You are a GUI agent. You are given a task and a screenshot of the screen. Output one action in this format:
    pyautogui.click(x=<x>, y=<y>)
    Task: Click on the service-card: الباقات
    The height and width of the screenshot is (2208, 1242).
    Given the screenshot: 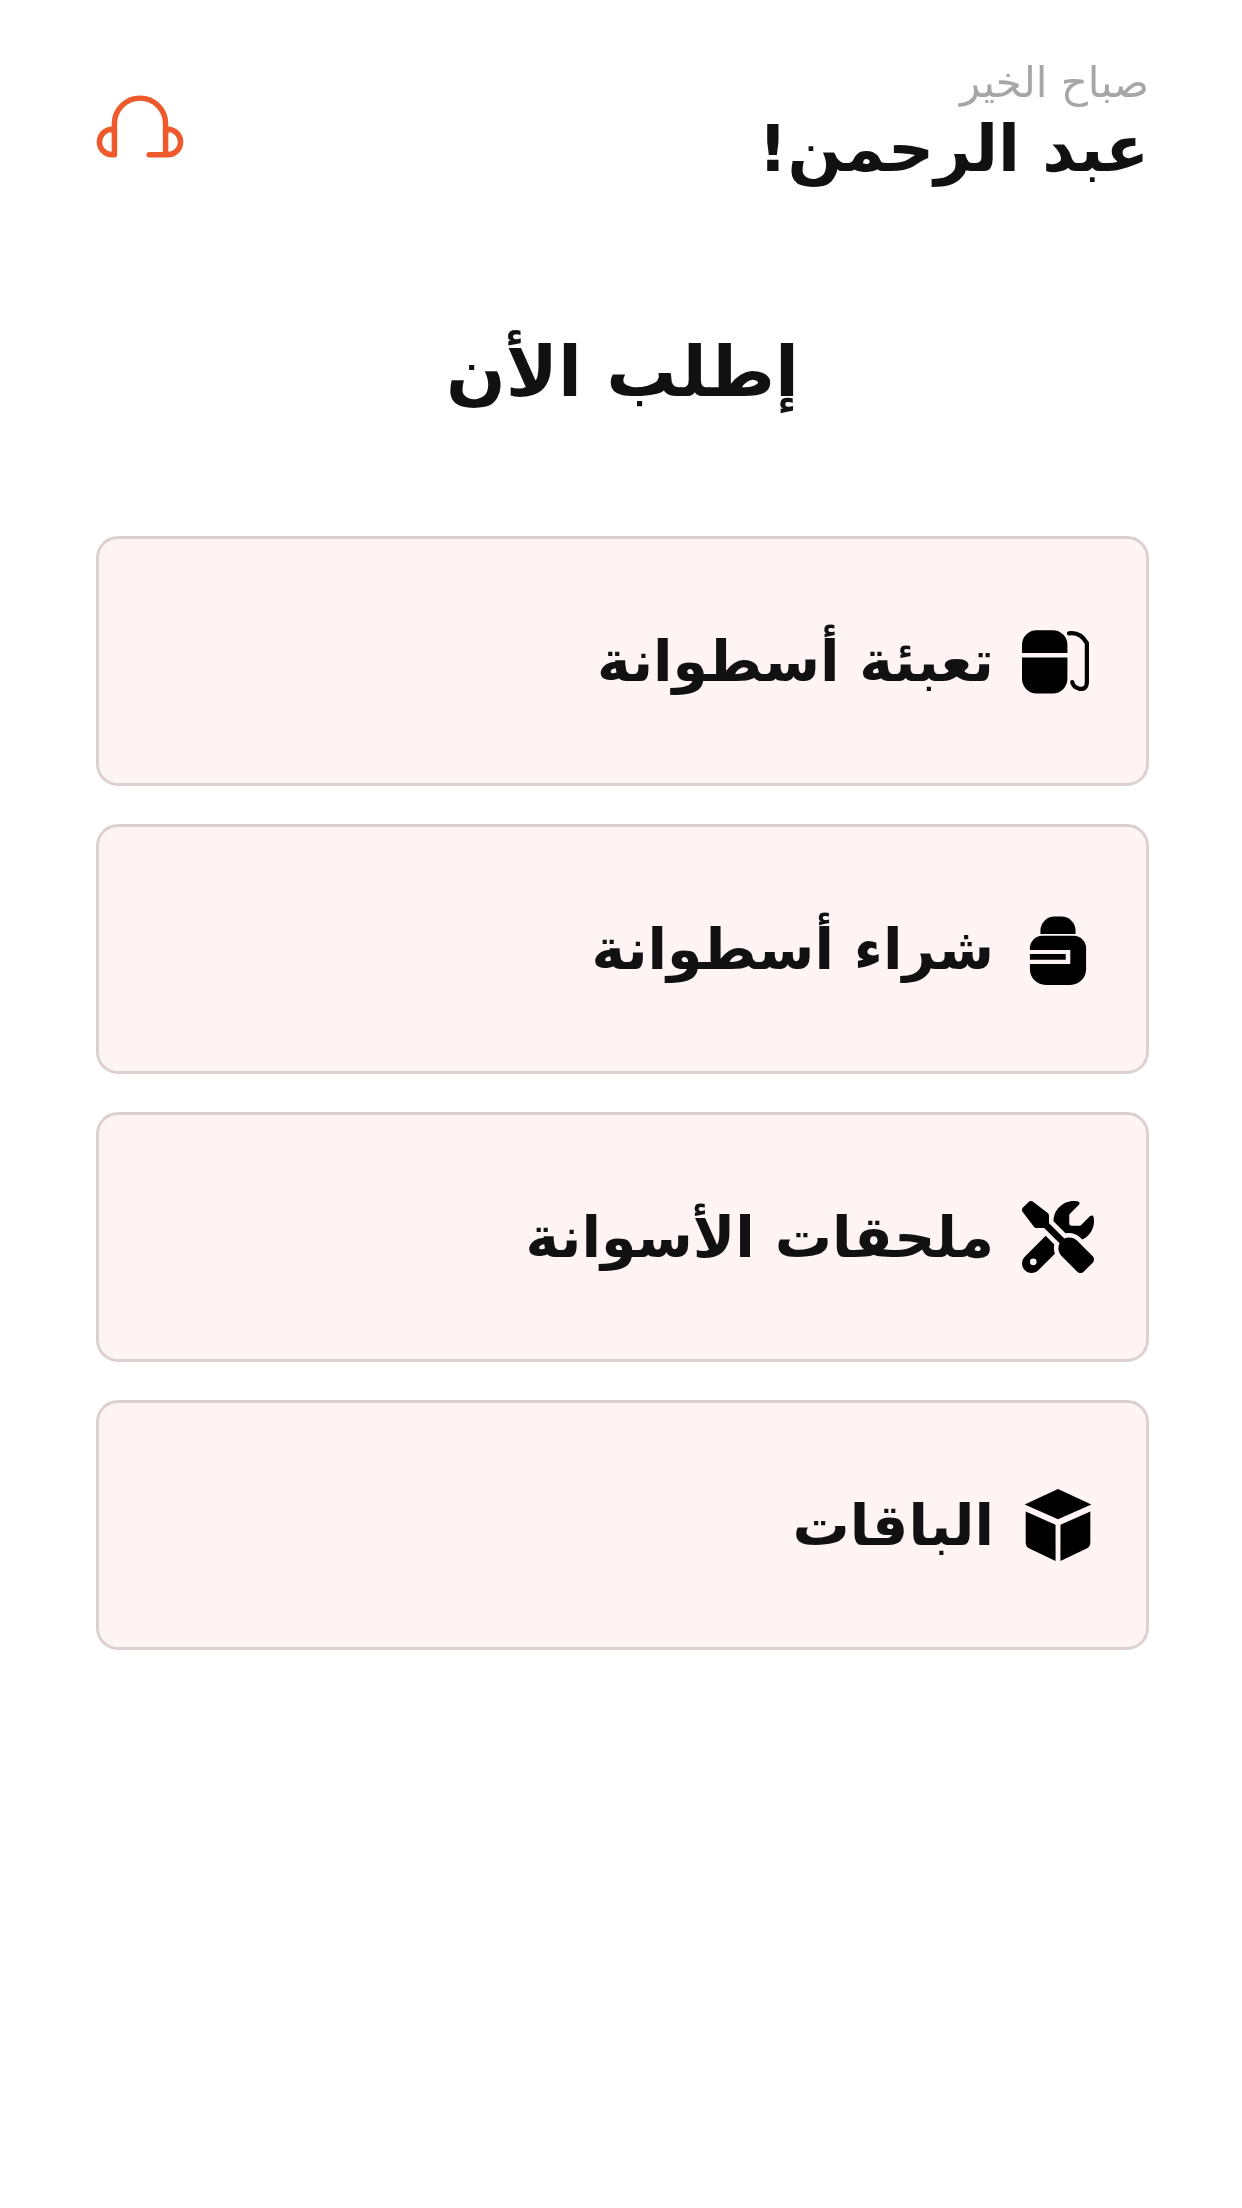 What is the action you would take?
    pyautogui.click(x=622, y=1524)
    